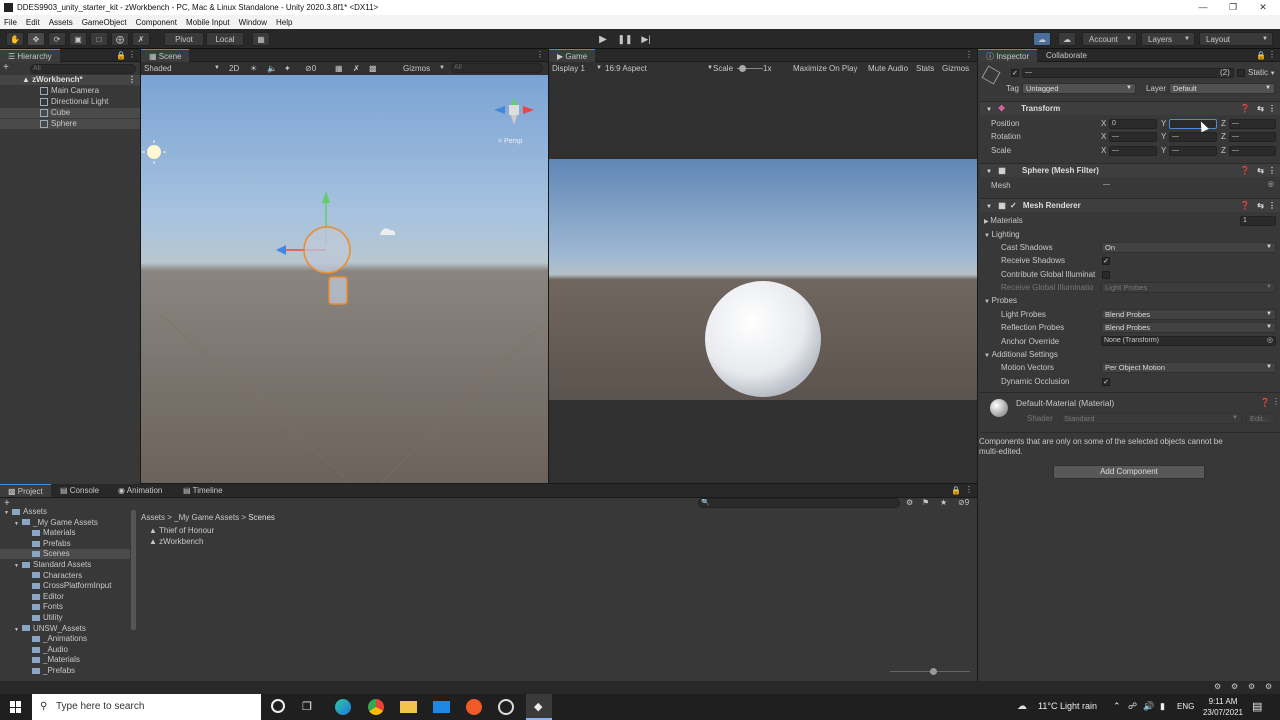  I want to click on perspective-label: < Persp, so click(510, 141).